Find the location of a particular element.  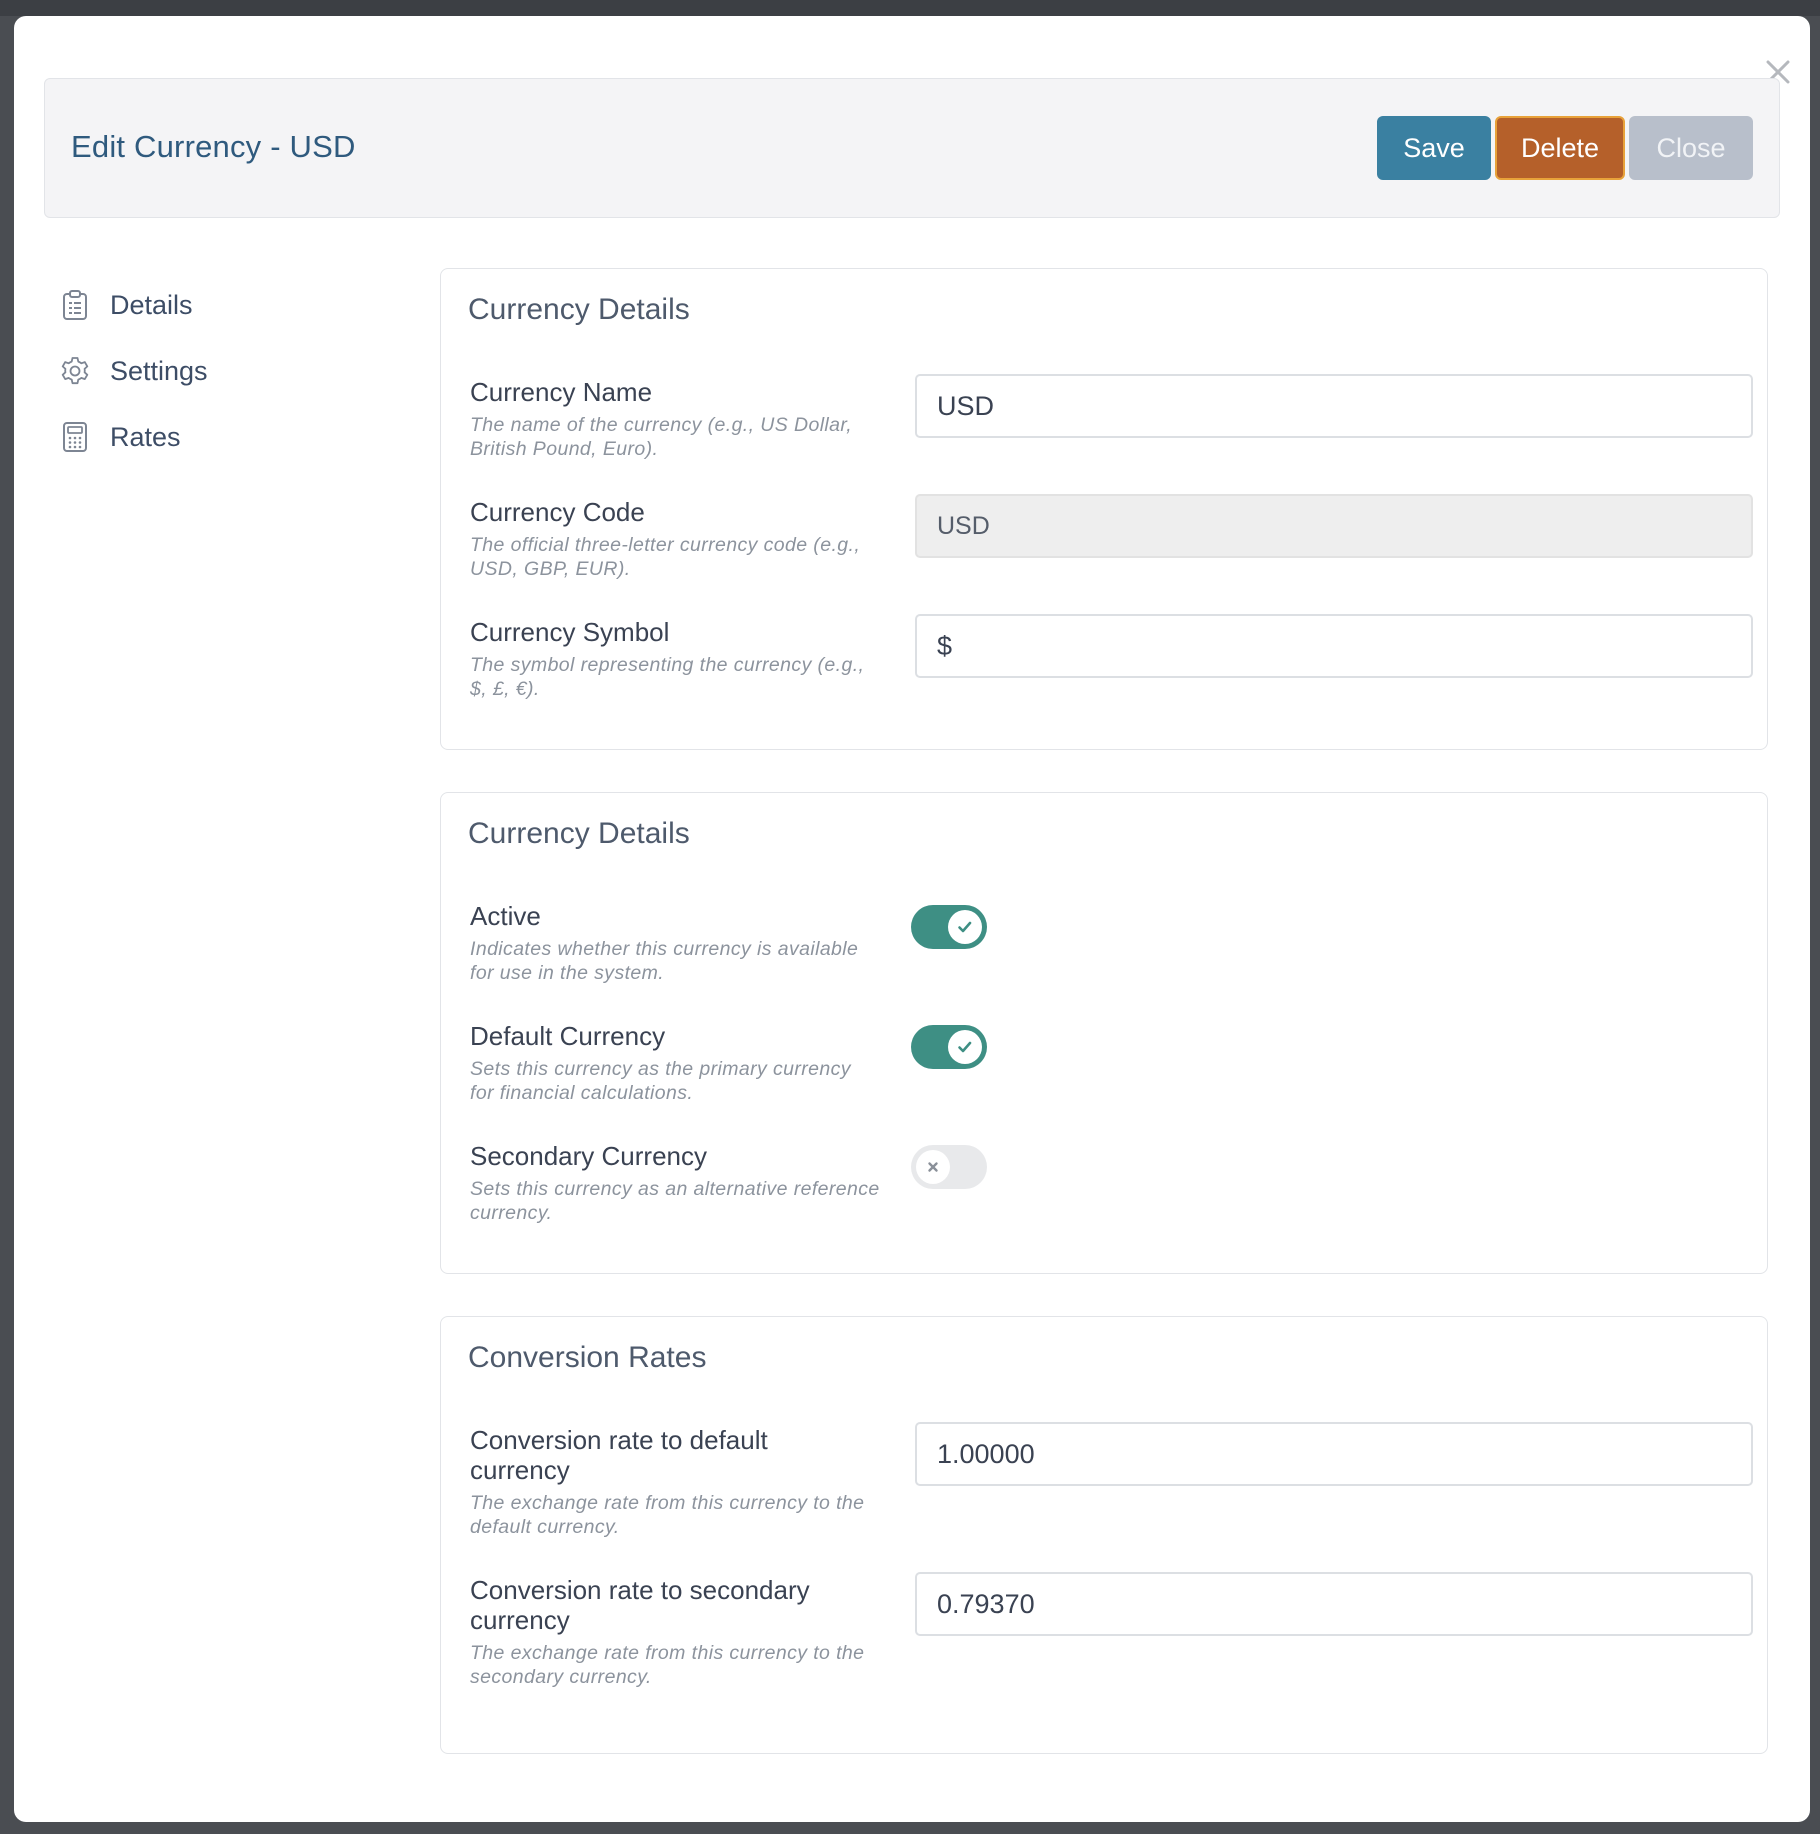

currency-symbol-label: Currency Symbol is located at coordinates (570, 632).